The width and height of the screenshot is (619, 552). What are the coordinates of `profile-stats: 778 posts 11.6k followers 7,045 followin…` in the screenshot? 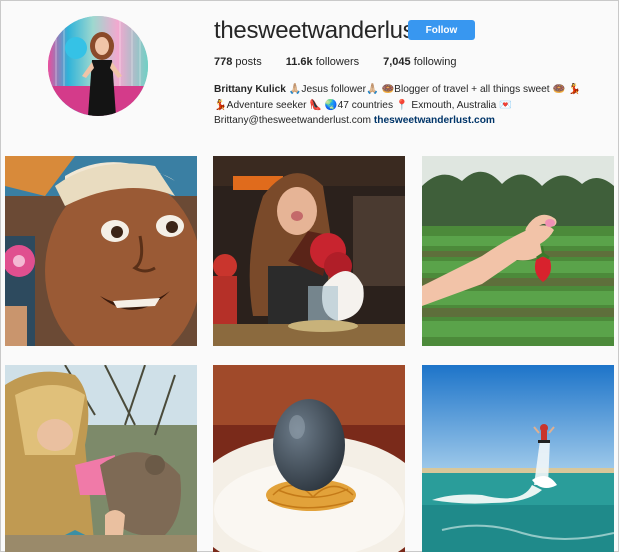 It's located at (347, 62).